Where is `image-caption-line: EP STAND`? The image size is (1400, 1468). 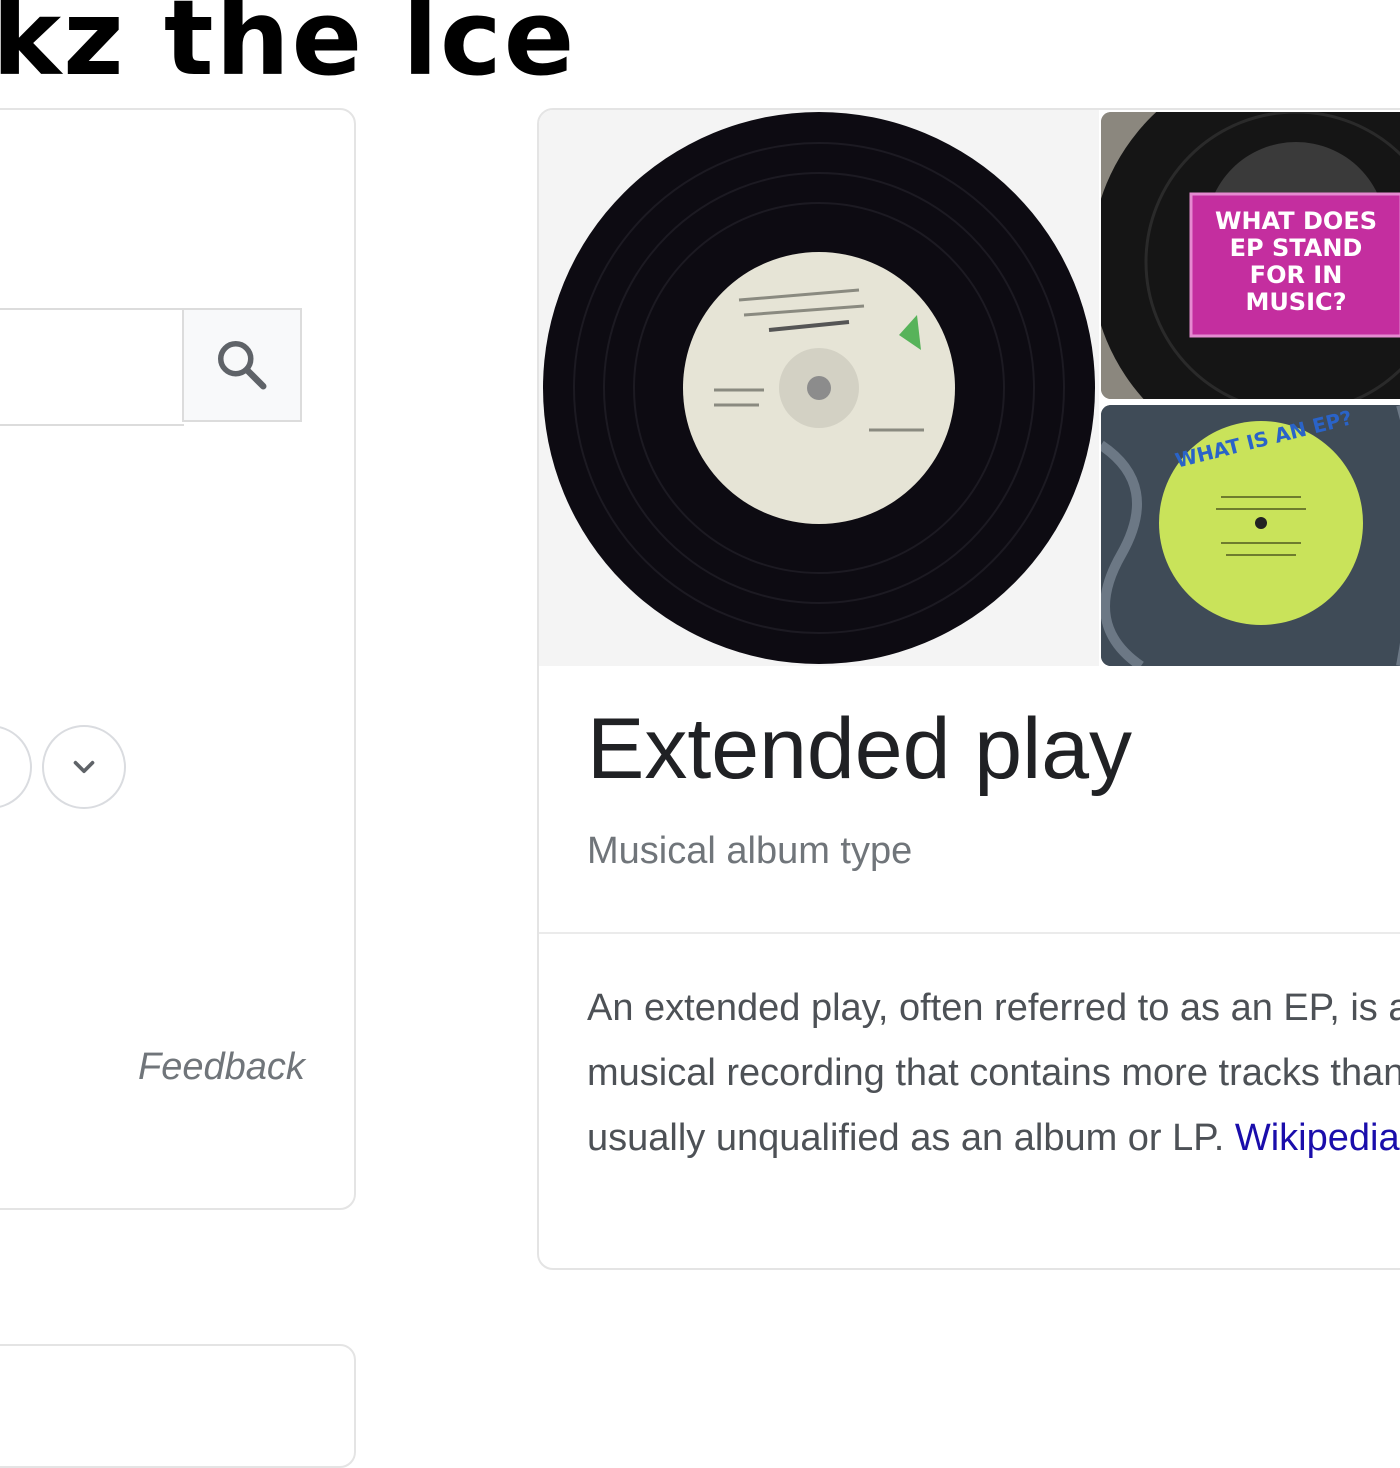
image-caption-line: EP STAND is located at coordinates (1296, 248).